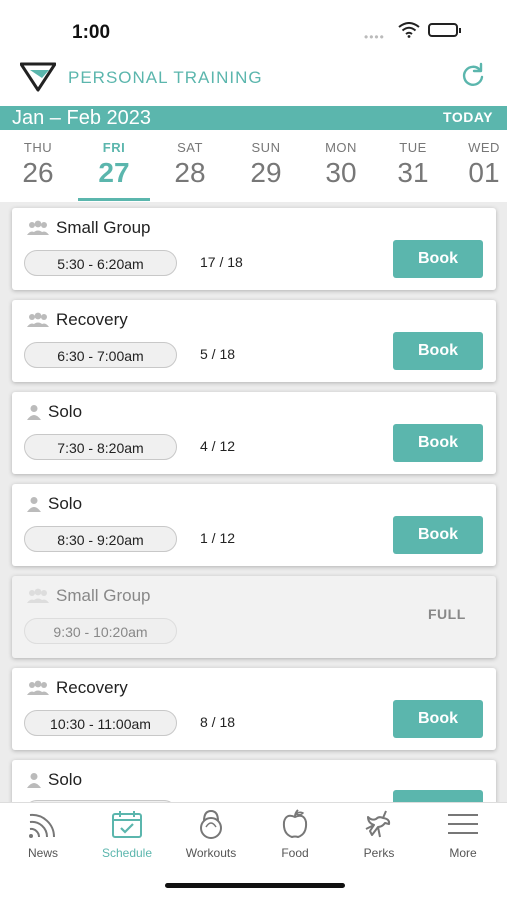 The height and width of the screenshot is (900, 507). What do you see at coordinates (295, 853) in the screenshot?
I see `tab-label: Food` at bounding box center [295, 853].